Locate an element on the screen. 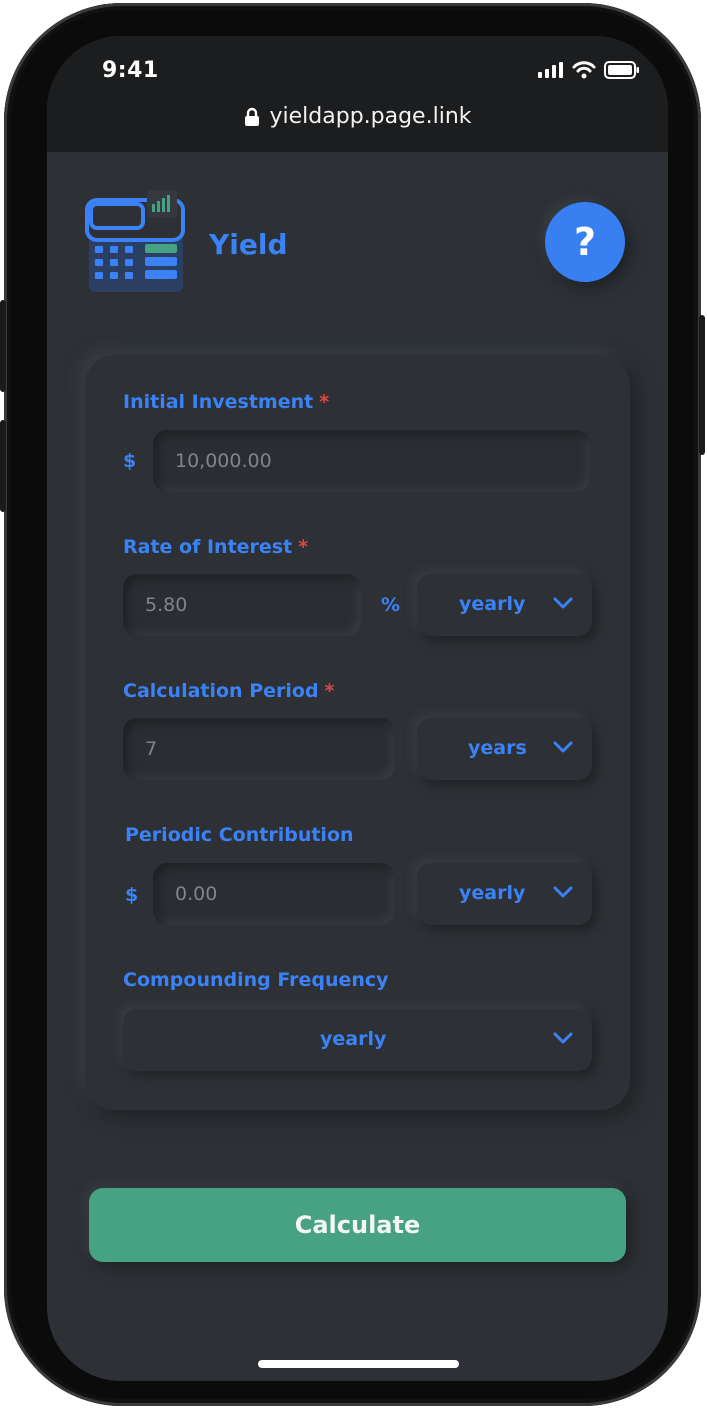 The image size is (707, 1410). volume-down-button is located at coordinates (3, 466).